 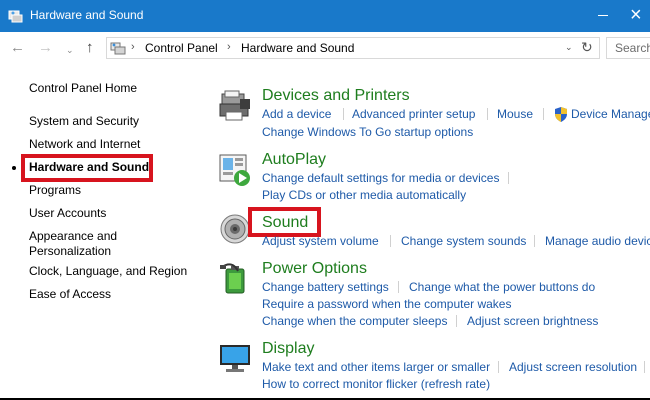 What do you see at coordinates (515, 114) in the screenshot?
I see `mouse-link: Mouse` at bounding box center [515, 114].